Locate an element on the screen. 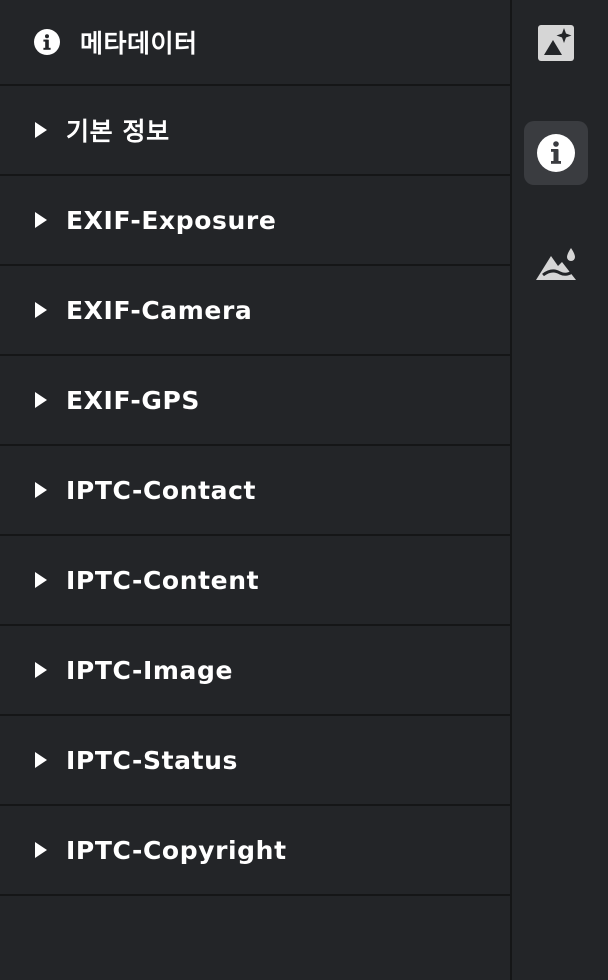 This screenshot has height=980, width=608. adjust-button is located at coordinates (556, 264).